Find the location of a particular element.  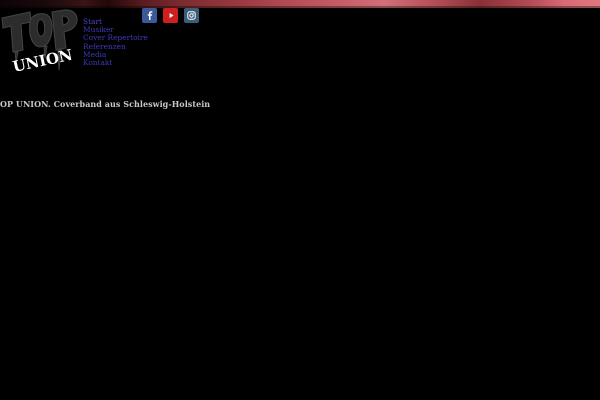

facebook-icon is located at coordinates (149, 15).